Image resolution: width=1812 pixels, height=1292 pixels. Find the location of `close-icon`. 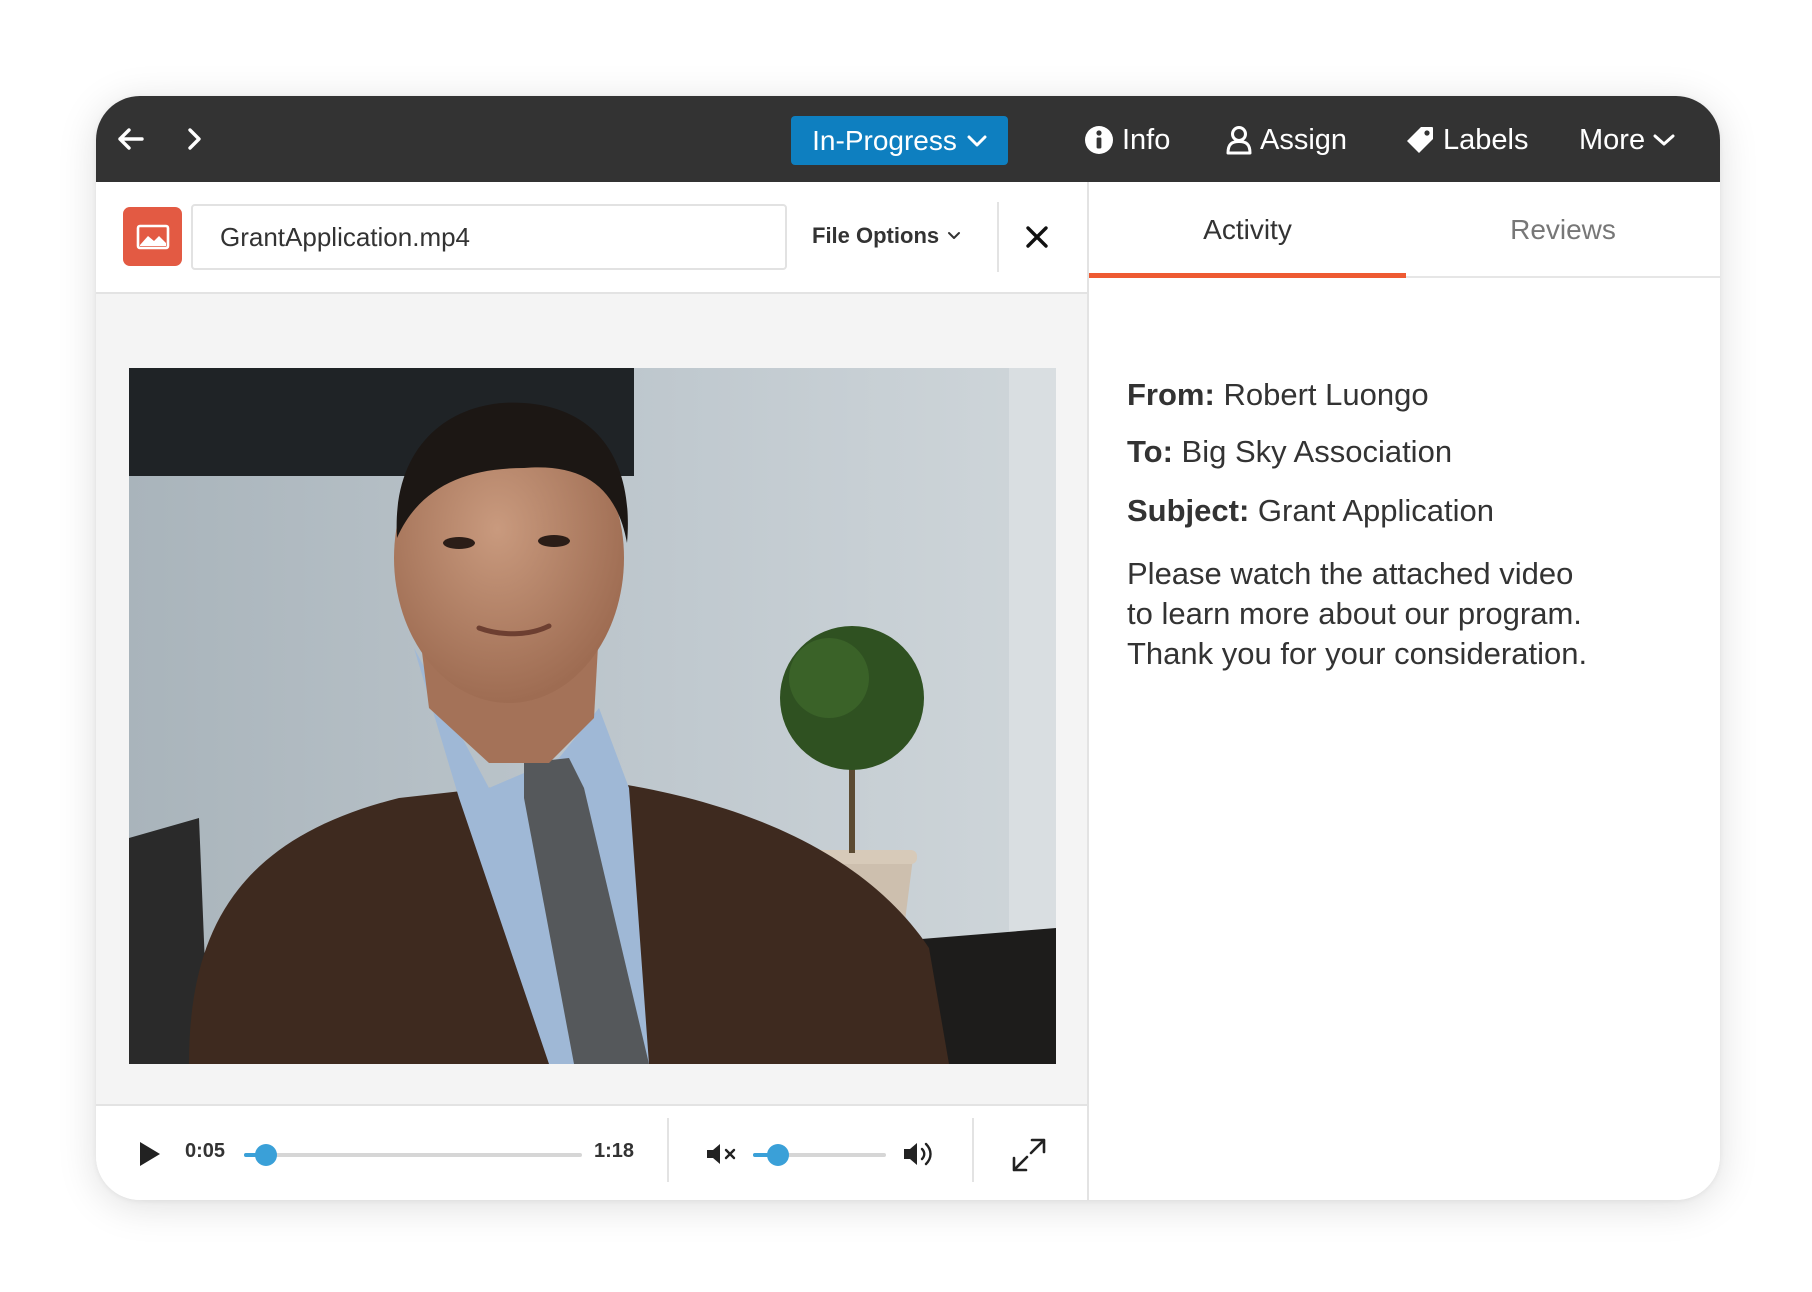

close-icon is located at coordinates (1037, 237).